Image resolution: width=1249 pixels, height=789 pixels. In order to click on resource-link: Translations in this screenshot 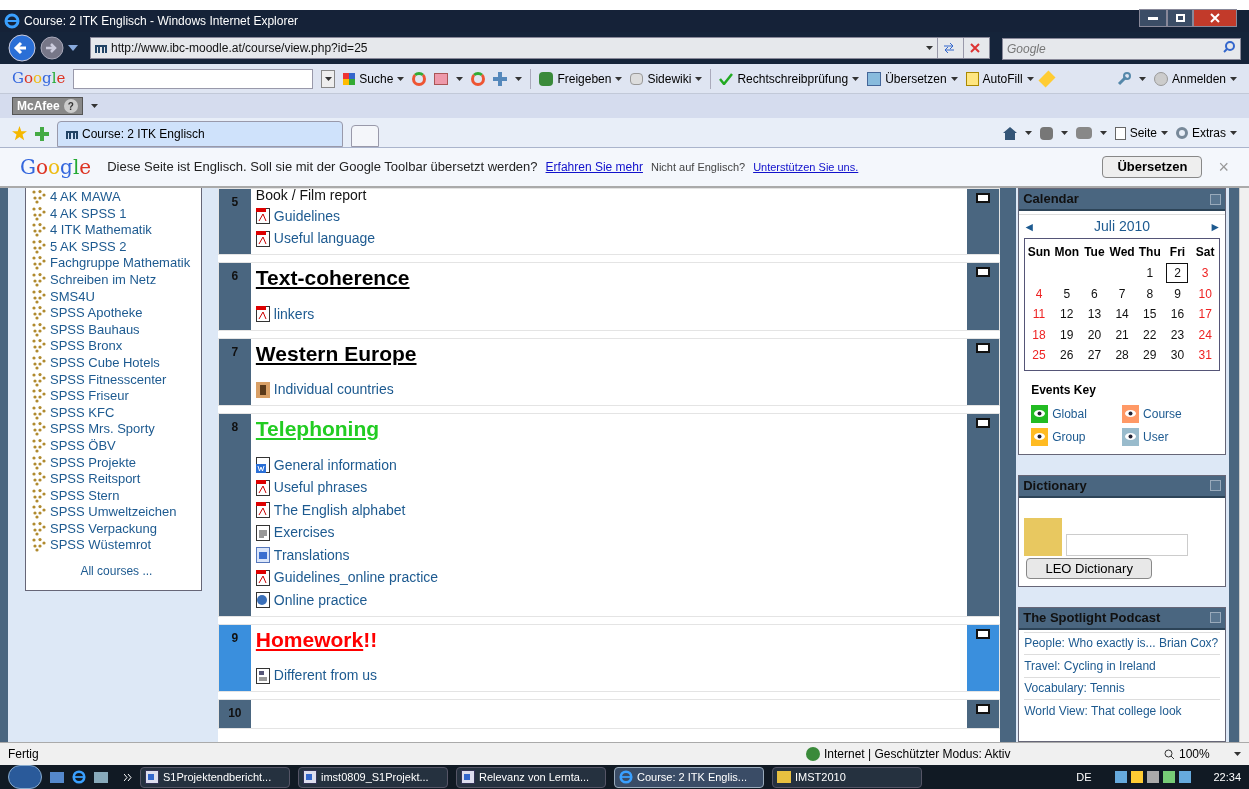, I will do `click(311, 555)`.